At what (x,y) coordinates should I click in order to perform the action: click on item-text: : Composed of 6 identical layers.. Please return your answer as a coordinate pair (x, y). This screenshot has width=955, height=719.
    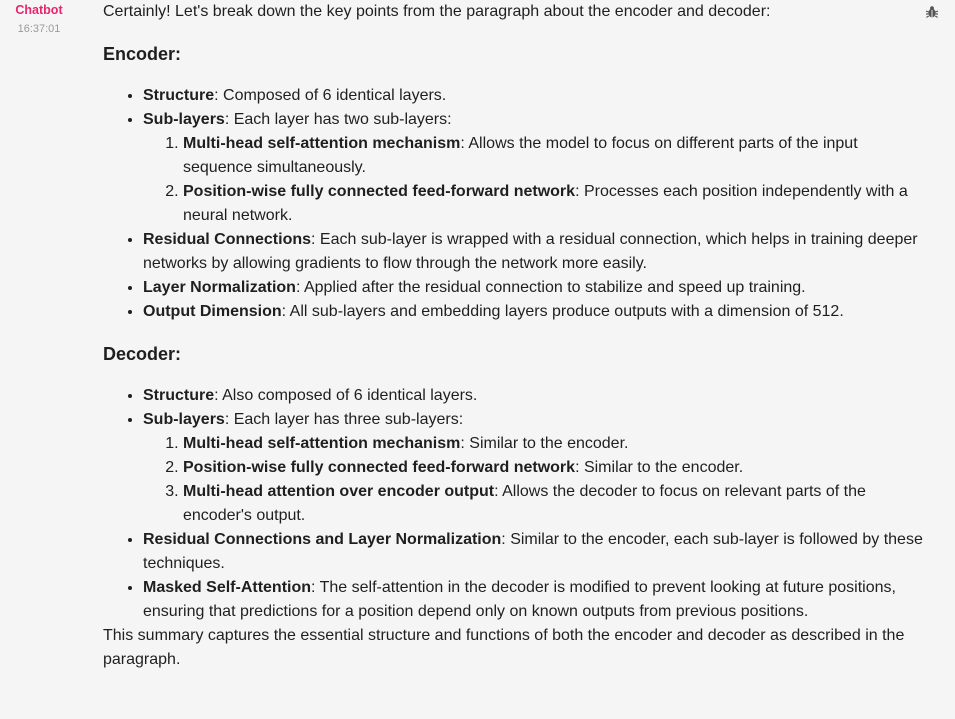
    Looking at the image, I should click on (330, 95).